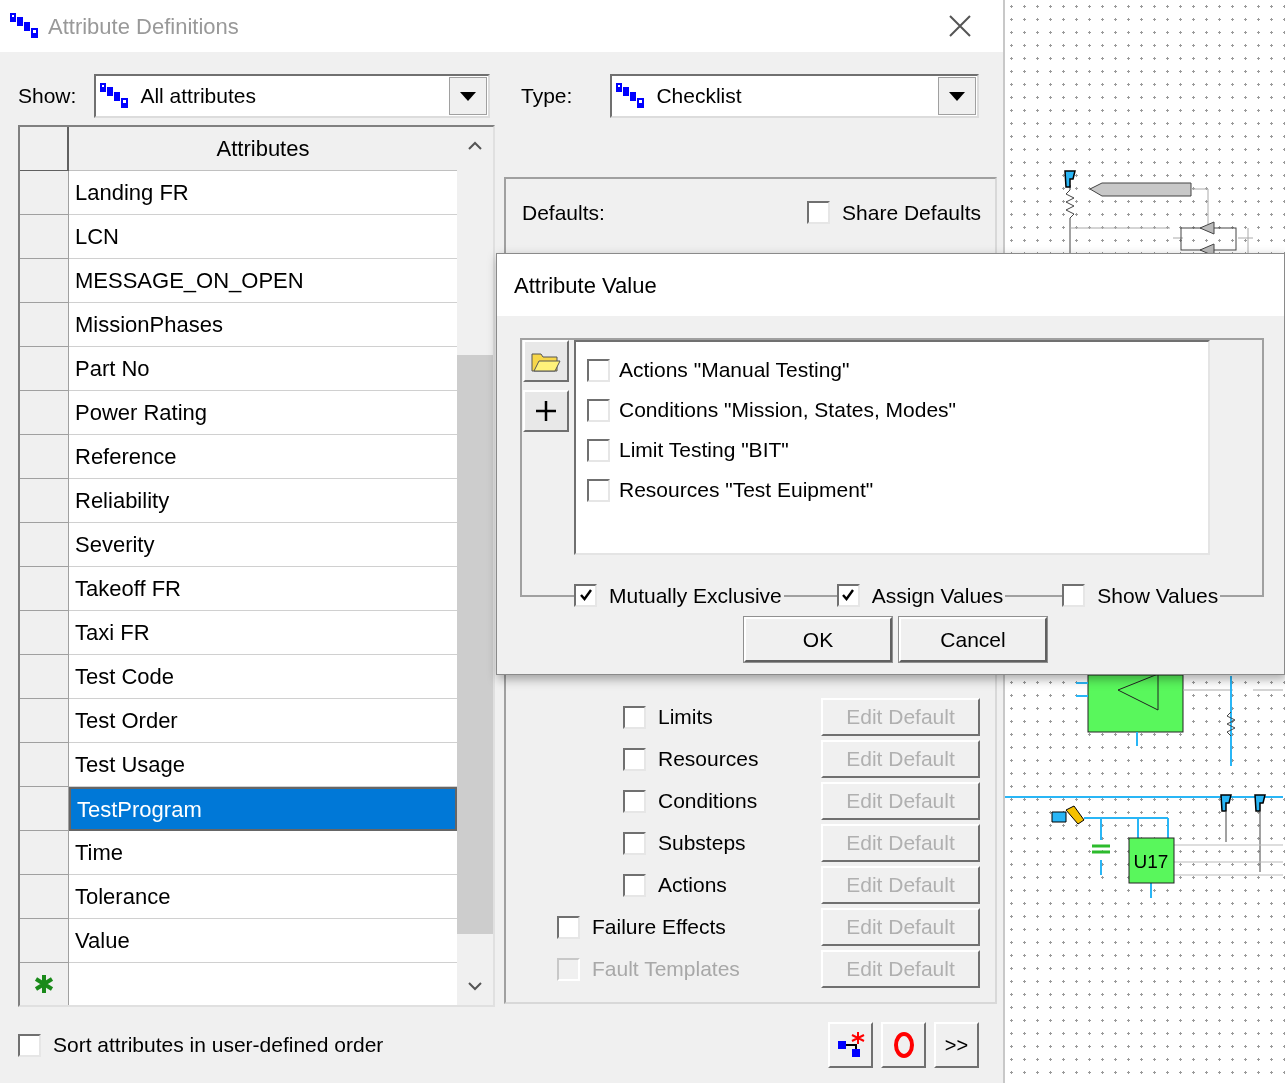 This screenshot has width=1285, height=1083. I want to click on dropdown-value: Checklist, so click(699, 96).